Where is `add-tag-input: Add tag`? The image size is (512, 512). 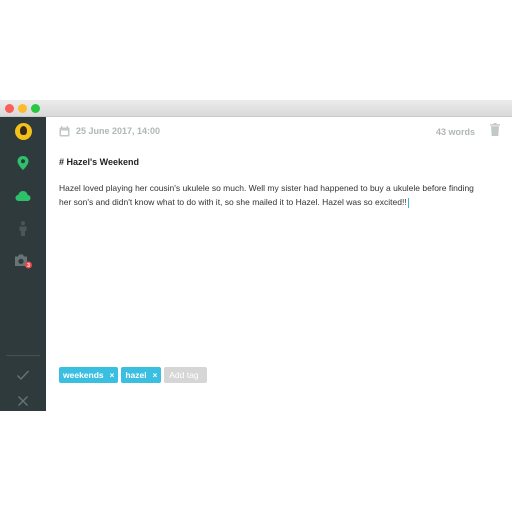 add-tag-input: Add tag is located at coordinates (186, 375).